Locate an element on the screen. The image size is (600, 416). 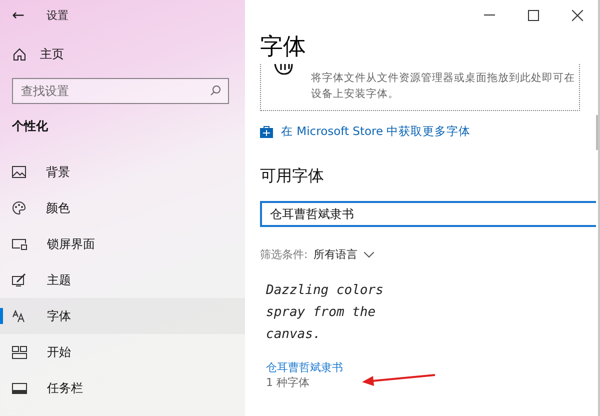
lock-screen-icon is located at coordinates (19, 244).